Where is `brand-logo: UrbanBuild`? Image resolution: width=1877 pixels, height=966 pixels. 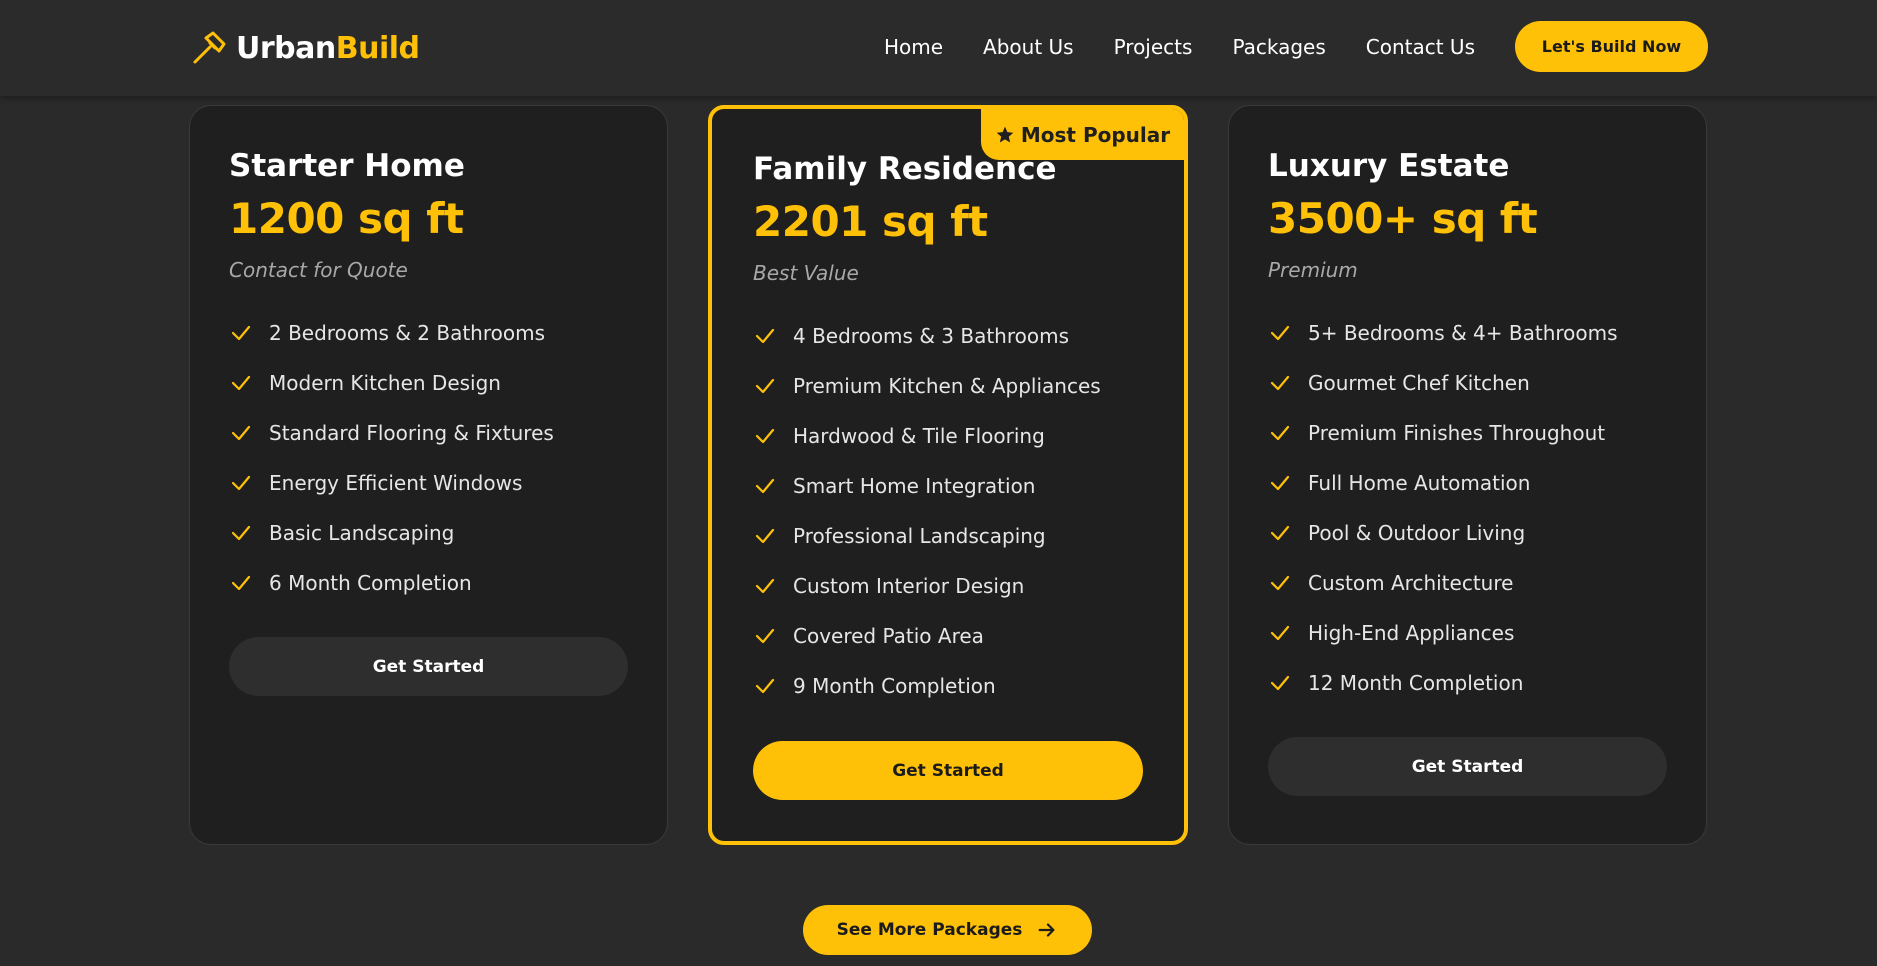 brand-logo: UrbanBuild is located at coordinates (305, 48).